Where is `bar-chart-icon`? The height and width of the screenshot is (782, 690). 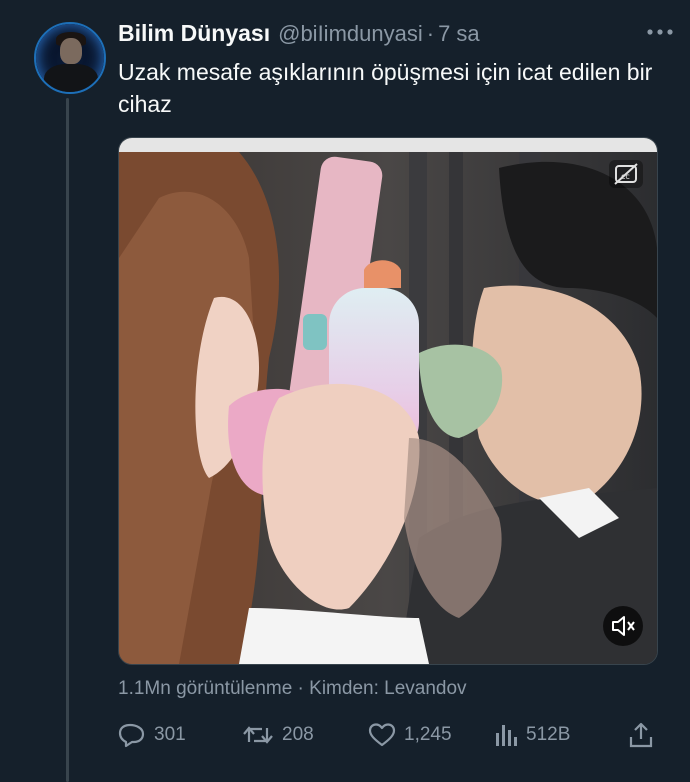 bar-chart-icon is located at coordinates (506, 735).